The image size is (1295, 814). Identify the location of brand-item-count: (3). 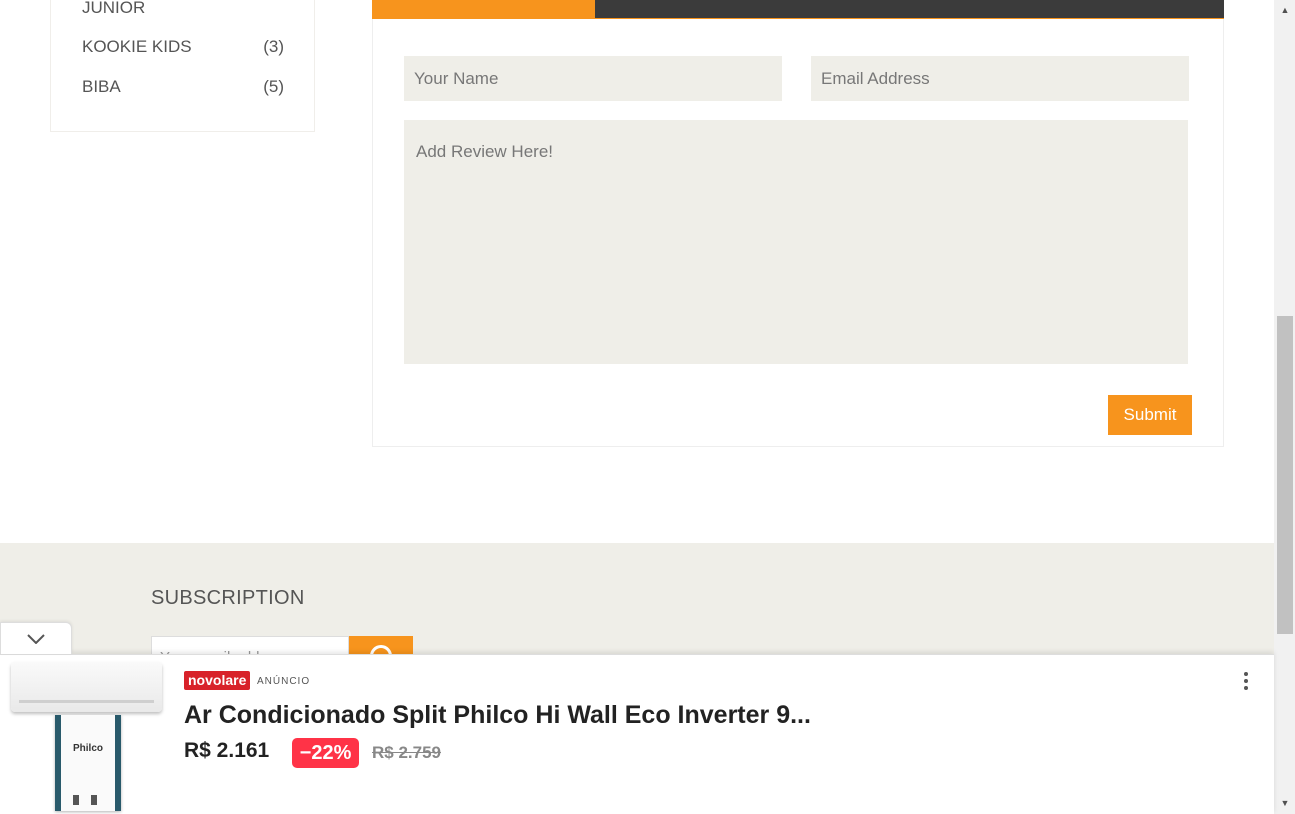
(273, 46).